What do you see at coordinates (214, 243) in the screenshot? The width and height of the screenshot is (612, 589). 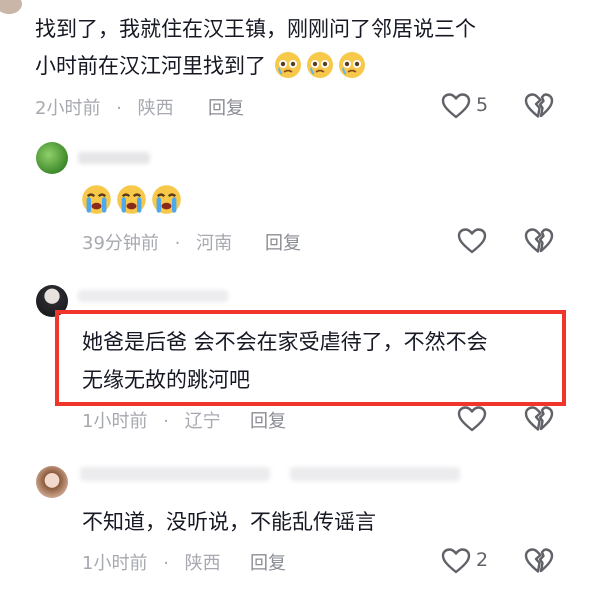 I see `comment-location: 河南` at bounding box center [214, 243].